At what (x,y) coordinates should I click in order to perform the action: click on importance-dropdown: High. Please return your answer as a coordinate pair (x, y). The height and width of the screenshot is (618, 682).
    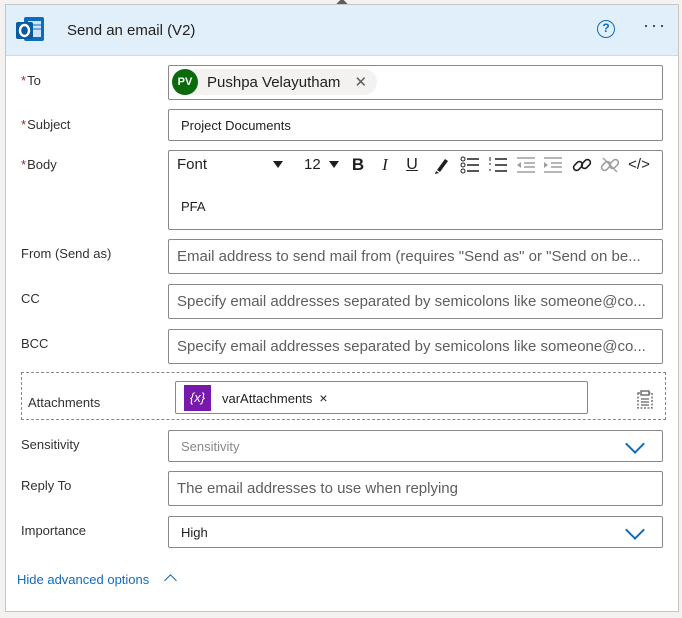
    Looking at the image, I should click on (415, 532).